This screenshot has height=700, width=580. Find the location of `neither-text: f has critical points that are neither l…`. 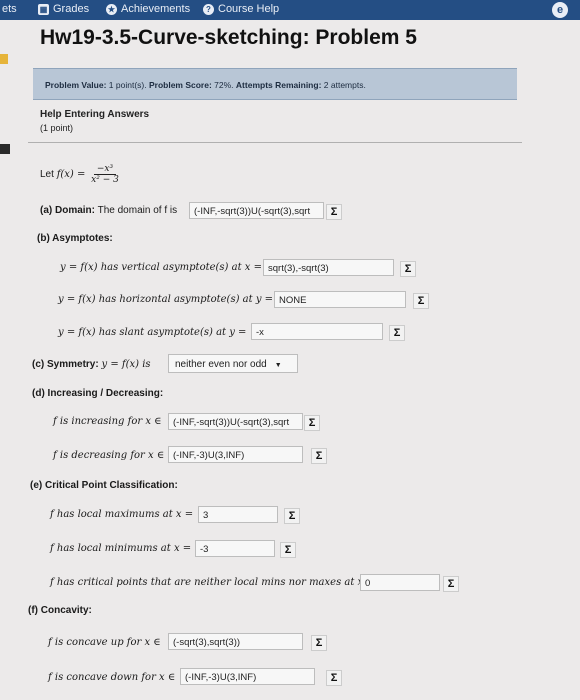

neither-text: f has critical points that are neither l… is located at coordinates (212, 582).